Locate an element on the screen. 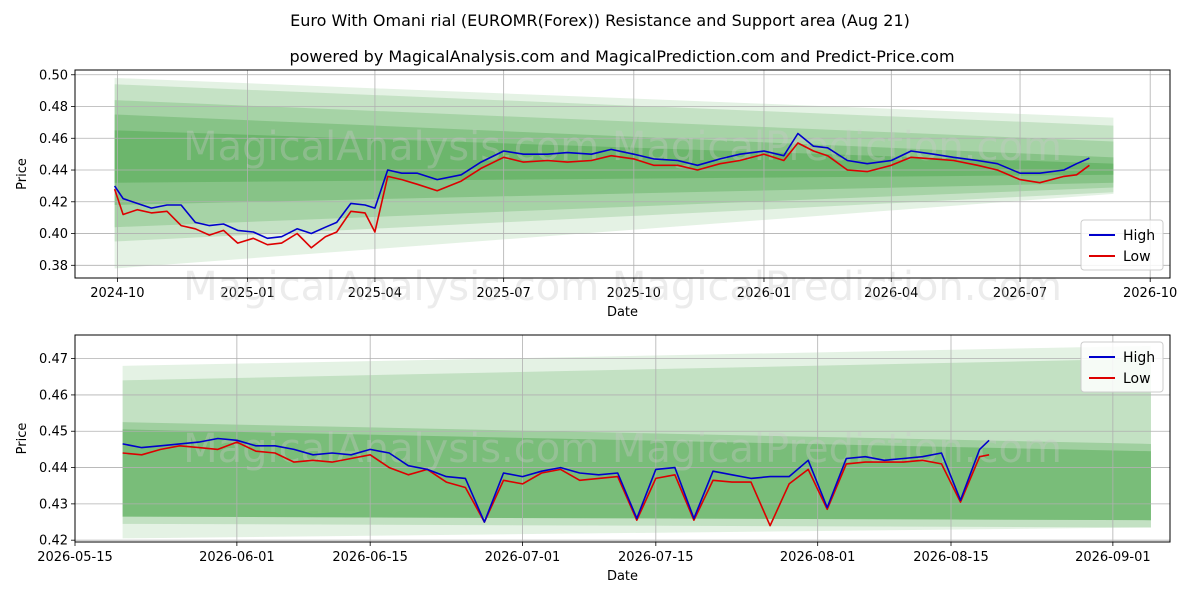 This screenshot has width=1200, height=600. x-tick-label: 2026-07-01 is located at coordinates (523, 557).